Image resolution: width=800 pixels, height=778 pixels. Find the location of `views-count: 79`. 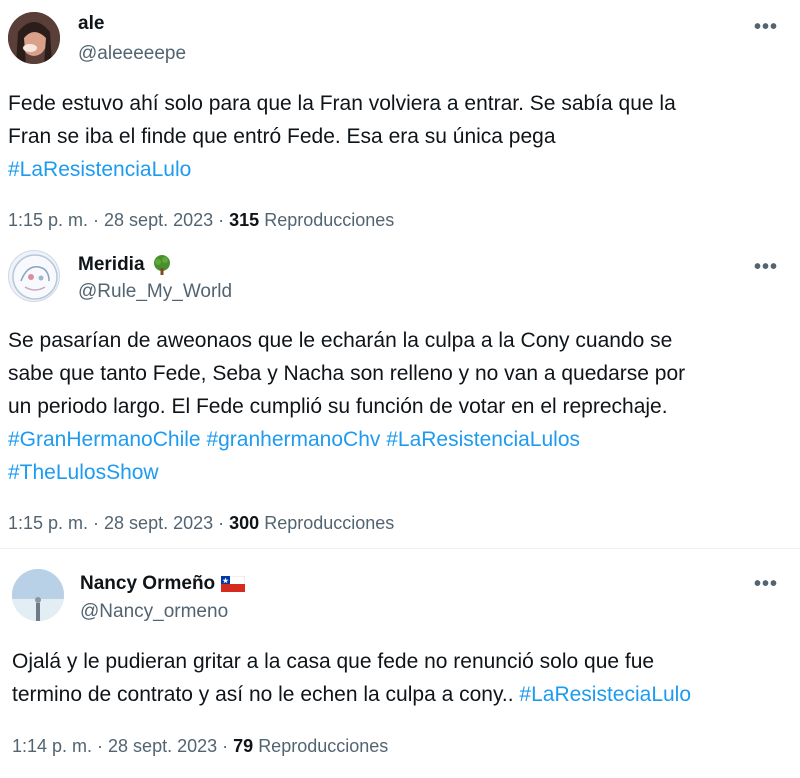

views-count: 79 is located at coordinates (243, 746).